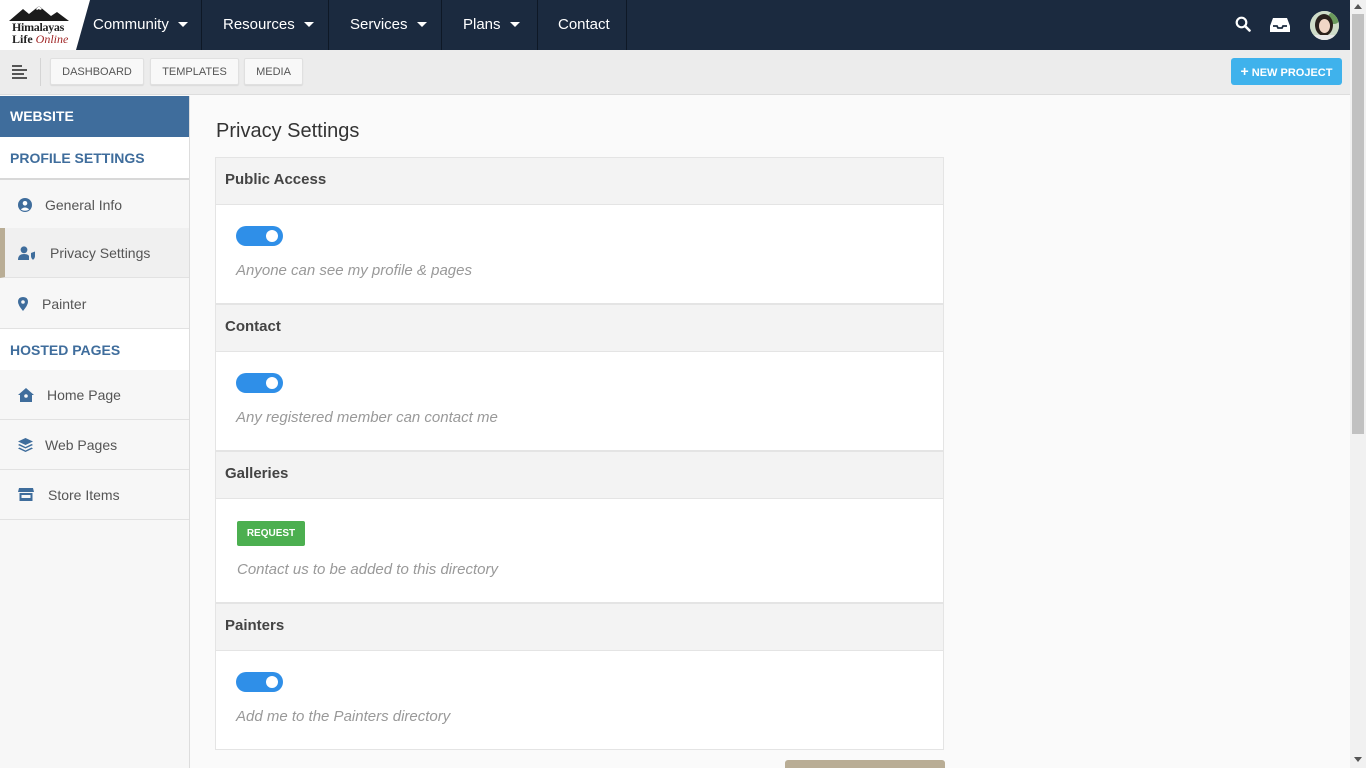 The image size is (1366, 768). What do you see at coordinates (84, 495) in the screenshot?
I see `sidebar-item-label: Store Items` at bounding box center [84, 495].